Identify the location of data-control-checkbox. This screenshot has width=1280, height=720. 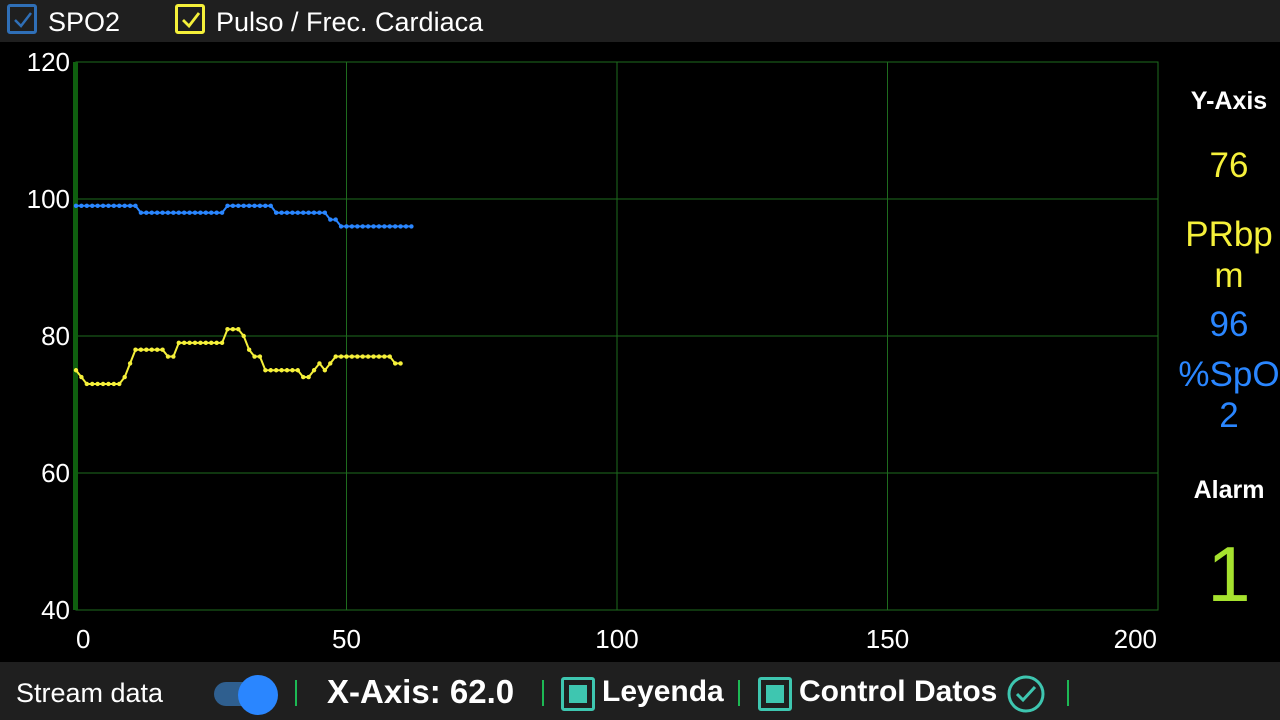
(775, 694).